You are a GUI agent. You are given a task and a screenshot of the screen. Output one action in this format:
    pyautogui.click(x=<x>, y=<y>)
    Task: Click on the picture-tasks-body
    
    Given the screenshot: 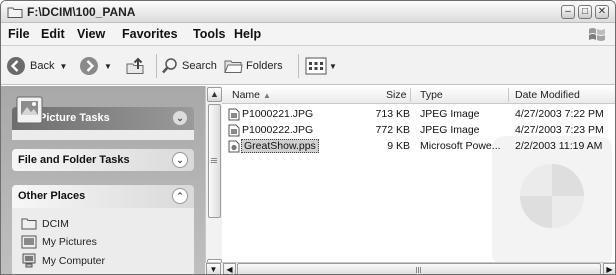 What is the action you would take?
    pyautogui.click(x=103, y=135)
    